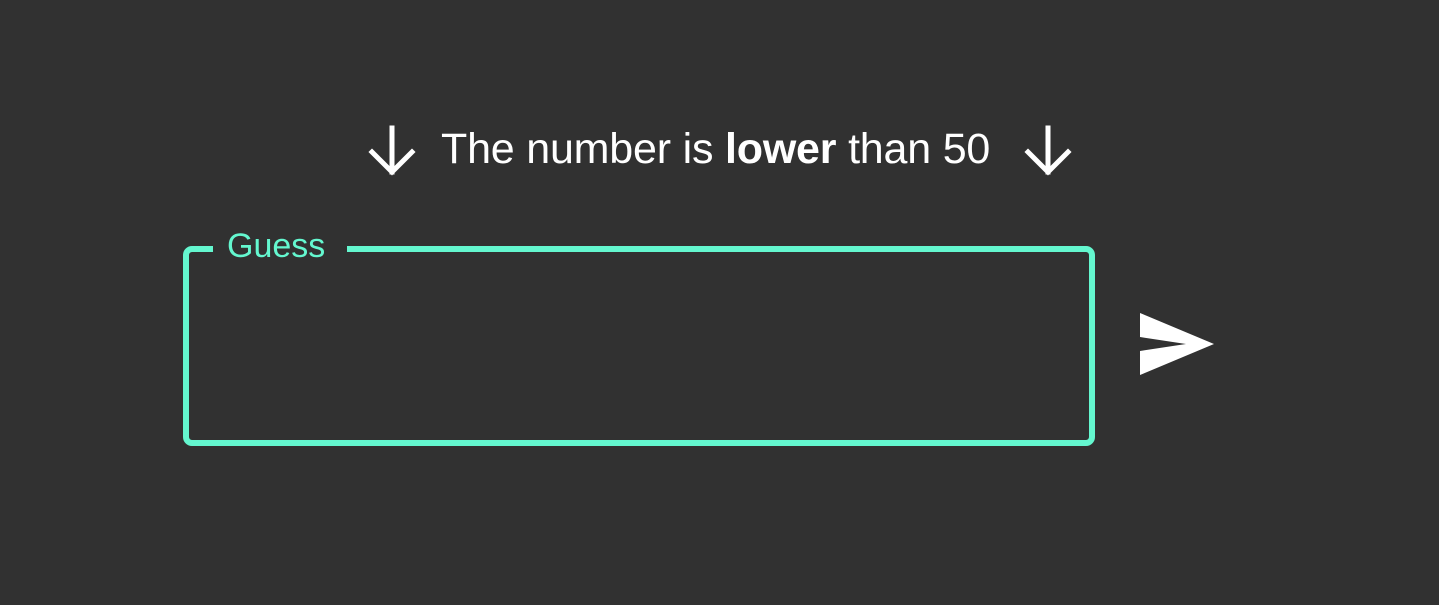  I want to click on hint-emphasis: lower, so click(781, 149).